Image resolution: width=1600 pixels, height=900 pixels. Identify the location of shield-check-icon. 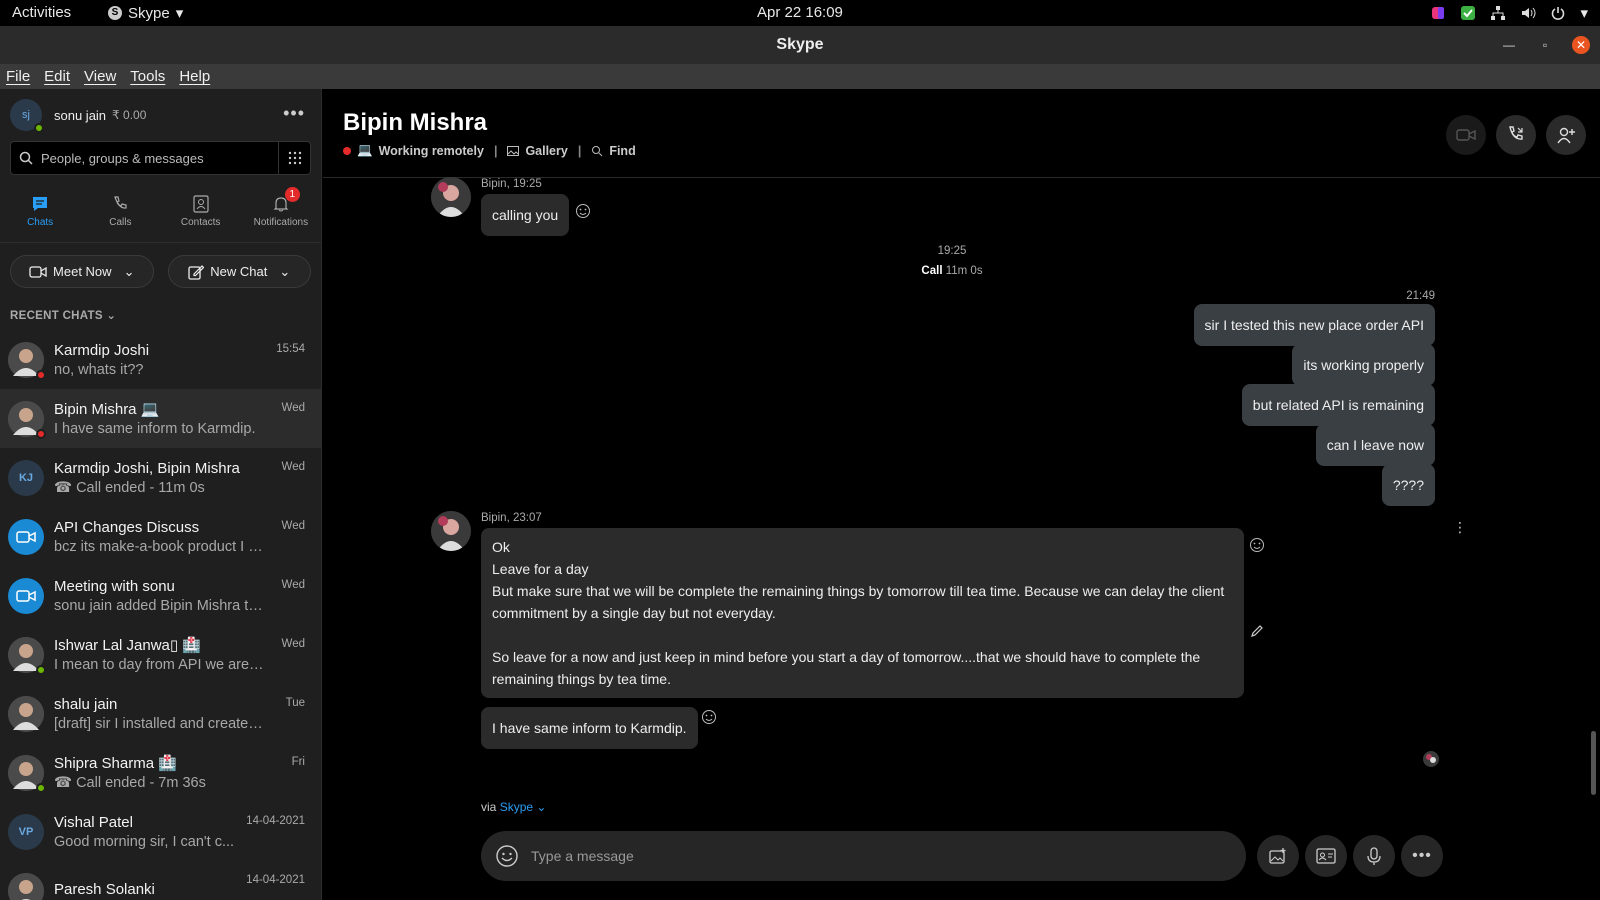
(1468, 13).